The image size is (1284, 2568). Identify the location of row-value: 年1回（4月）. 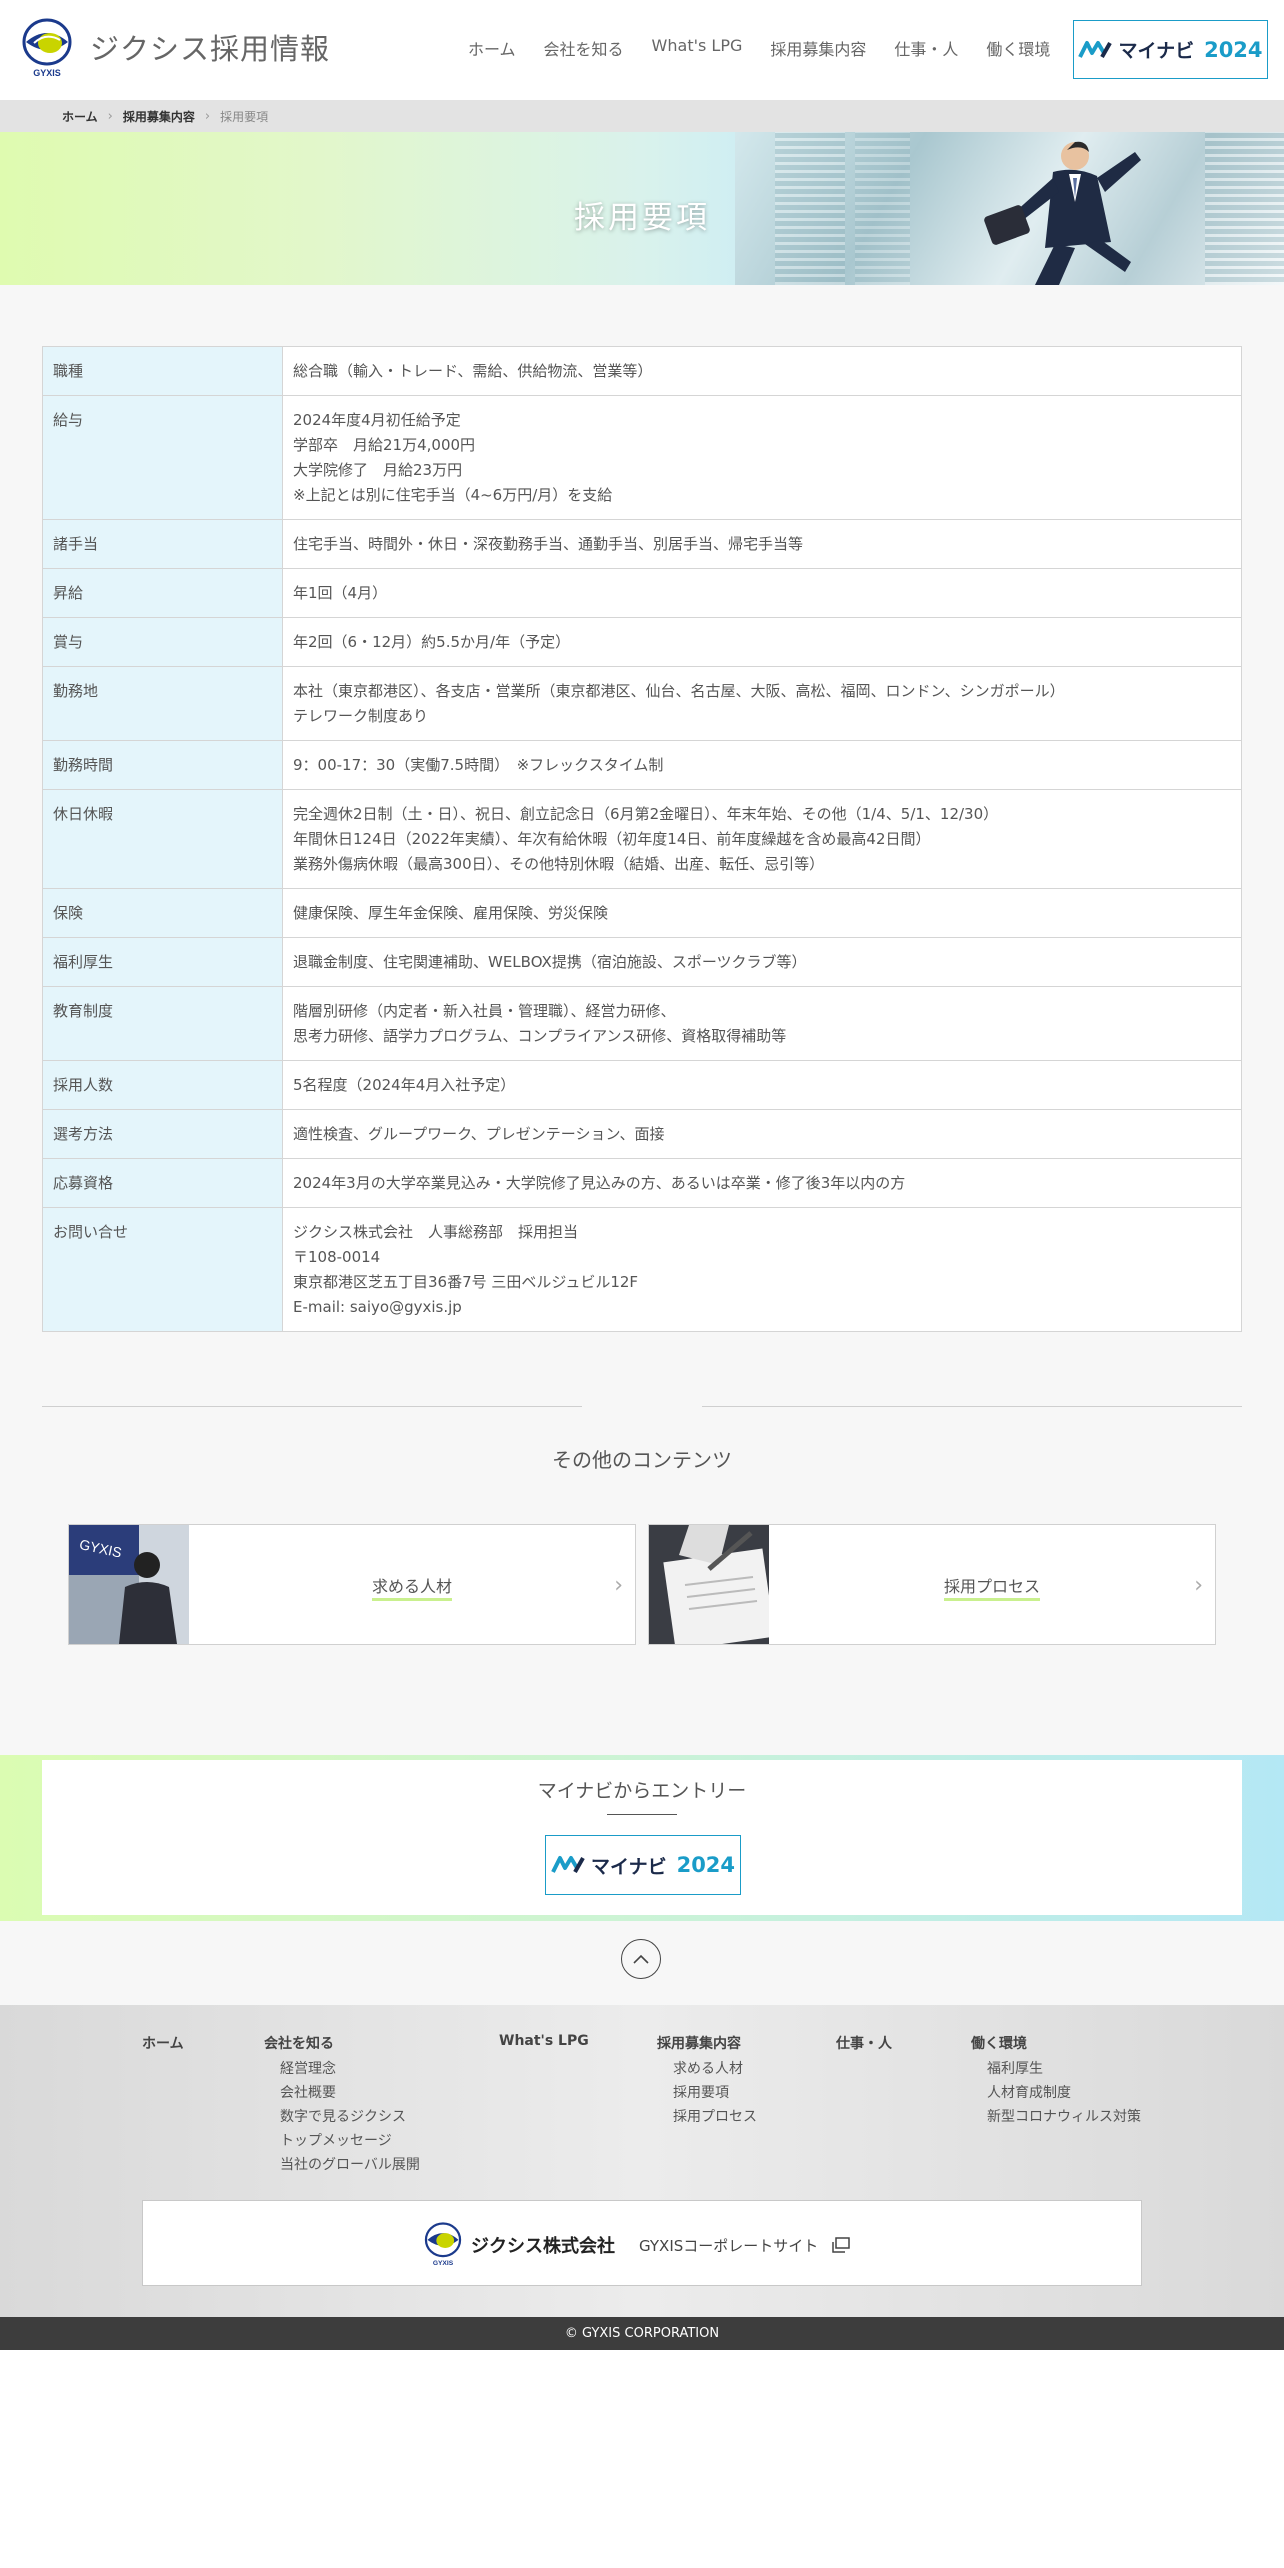
(762, 593).